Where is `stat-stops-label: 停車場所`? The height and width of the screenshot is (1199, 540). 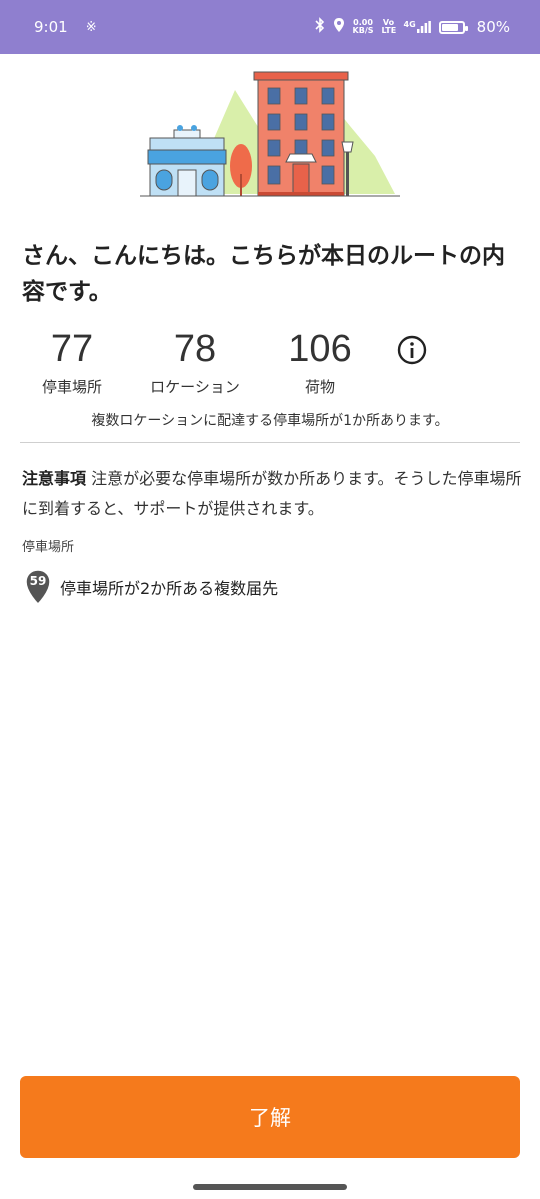
stat-stops-label: 停車場所 is located at coordinates (71, 387).